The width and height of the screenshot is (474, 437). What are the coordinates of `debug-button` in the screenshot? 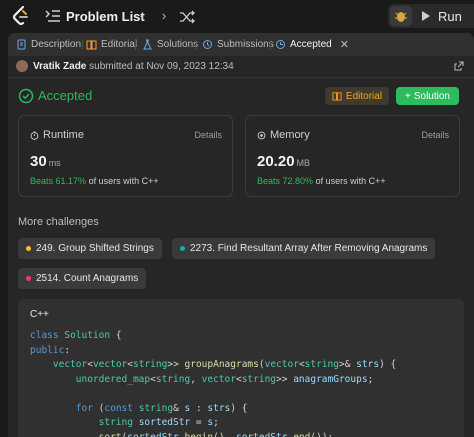 It's located at (401, 16).